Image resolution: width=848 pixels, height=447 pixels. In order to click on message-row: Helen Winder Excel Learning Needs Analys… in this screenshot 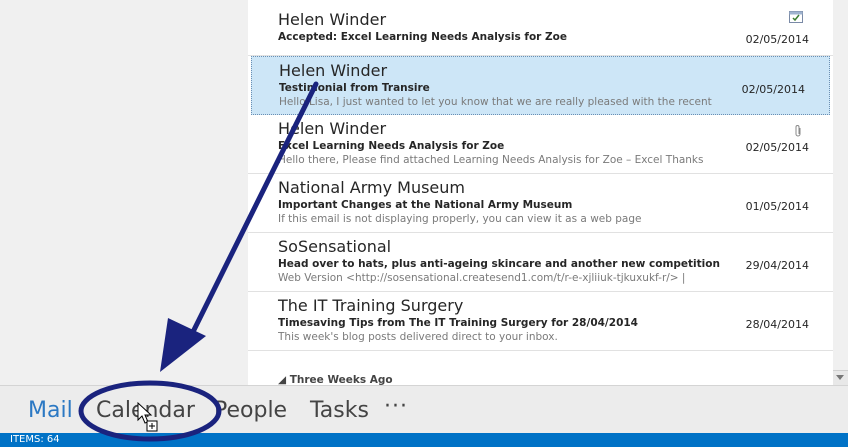, I will do `click(540, 144)`.